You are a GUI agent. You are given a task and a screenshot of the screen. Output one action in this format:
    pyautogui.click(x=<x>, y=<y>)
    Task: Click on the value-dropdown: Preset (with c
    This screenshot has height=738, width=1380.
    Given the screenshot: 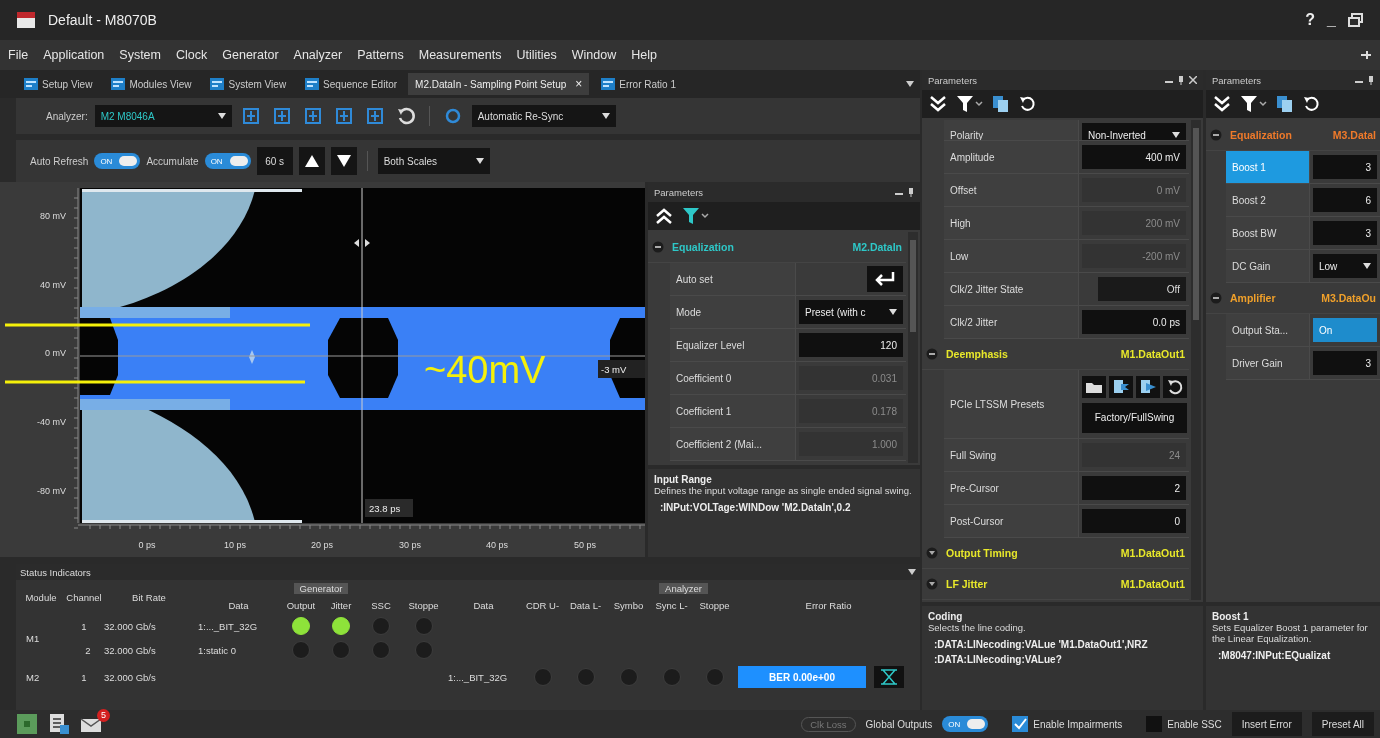 What is the action you would take?
    pyautogui.click(x=851, y=312)
    